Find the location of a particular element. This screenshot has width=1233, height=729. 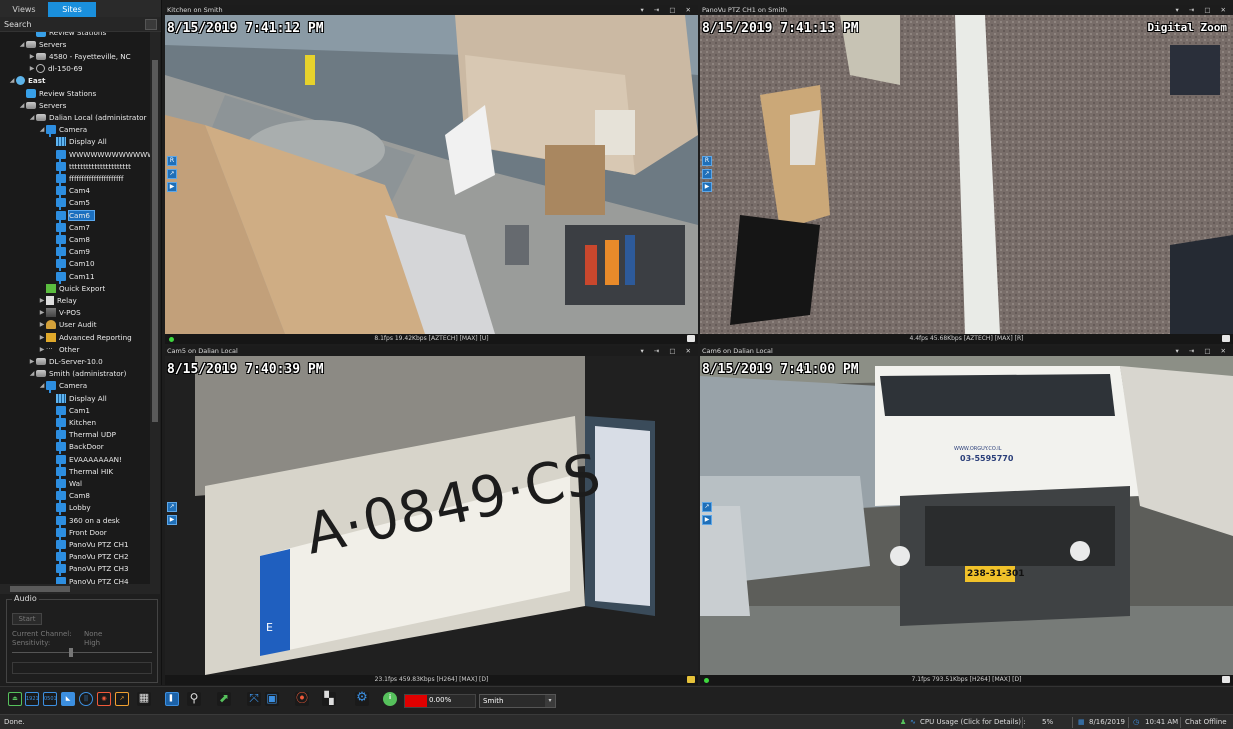

tree-item: BackDoor is located at coordinates (52, 448).